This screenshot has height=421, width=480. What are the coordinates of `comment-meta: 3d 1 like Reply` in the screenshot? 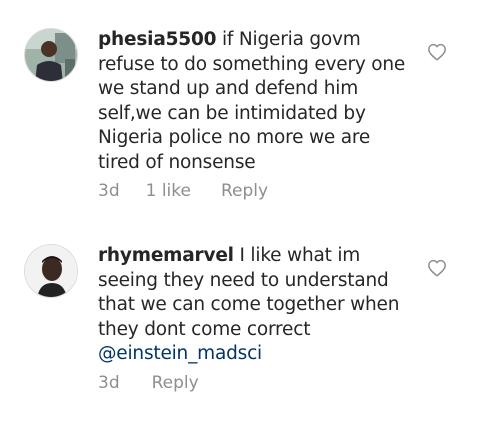 It's located at (183, 191).